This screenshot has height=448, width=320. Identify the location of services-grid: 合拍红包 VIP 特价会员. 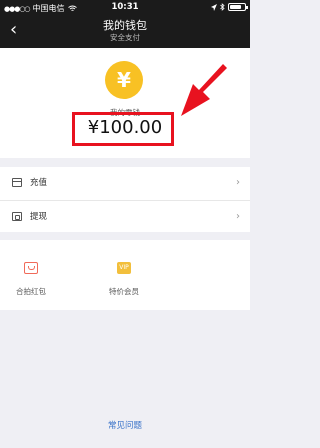
(125, 275).